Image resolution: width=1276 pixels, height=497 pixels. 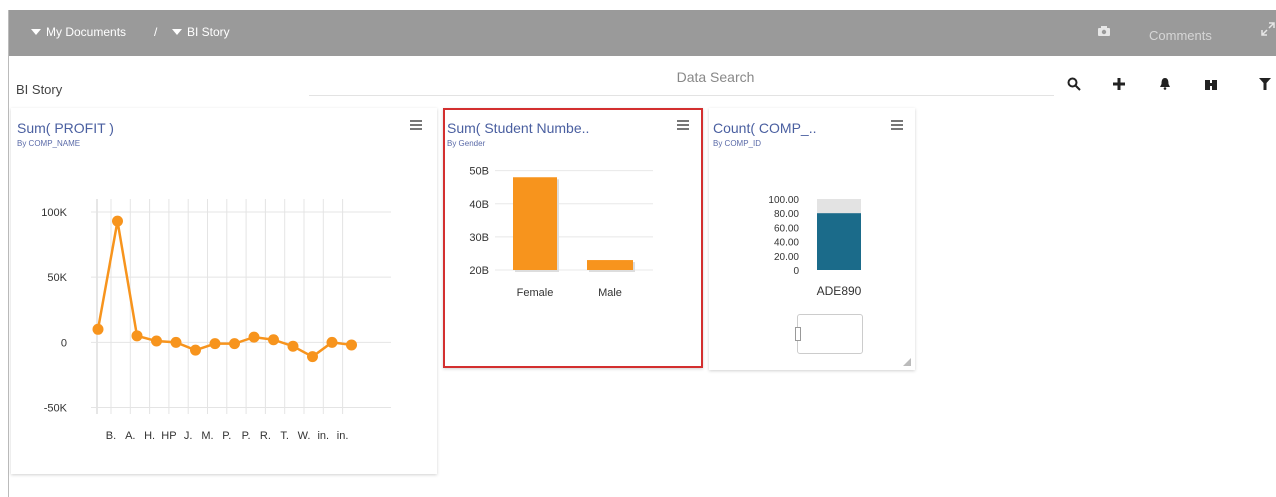 I want to click on plus-icon, so click(x=1119, y=84).